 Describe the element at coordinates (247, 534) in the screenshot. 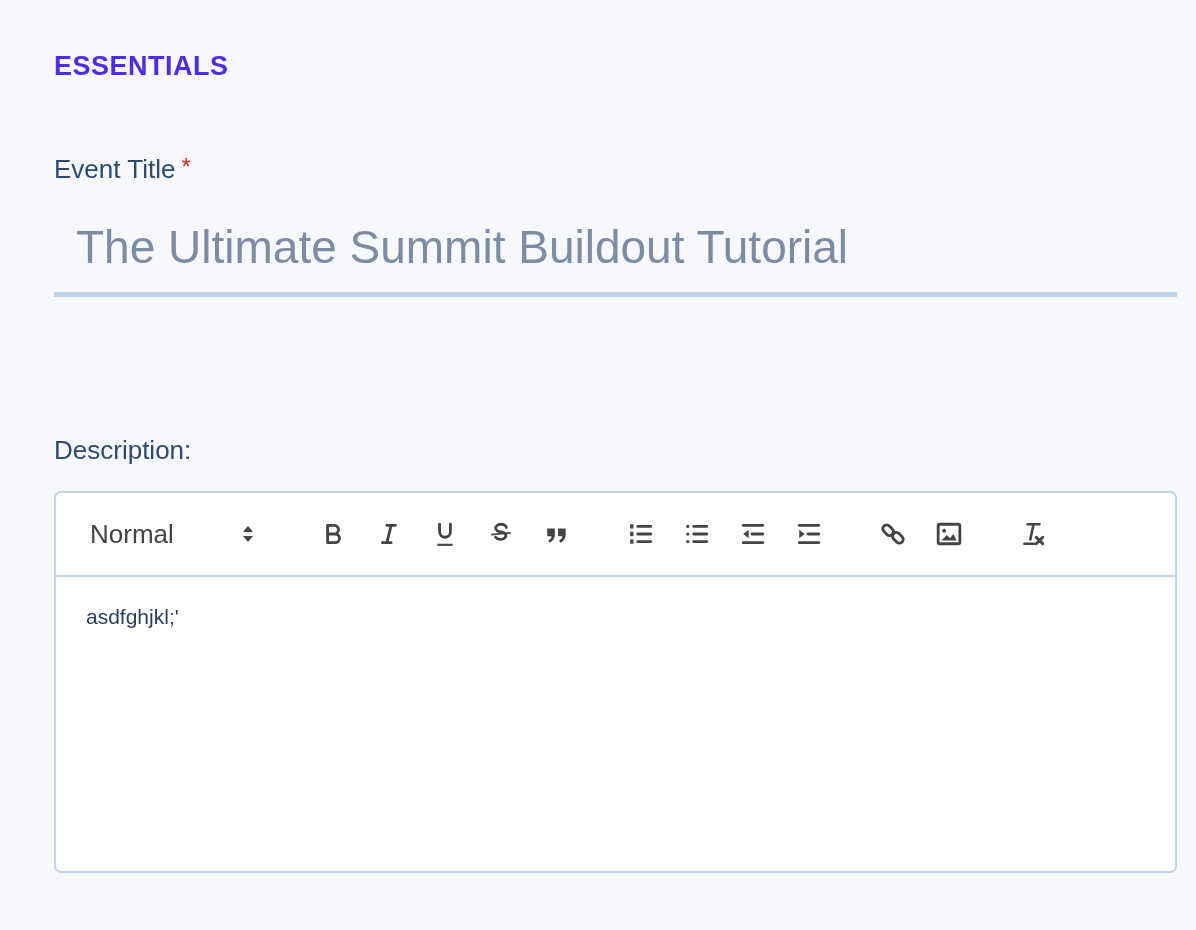

I see `up-down-arrows-icon` at that location.